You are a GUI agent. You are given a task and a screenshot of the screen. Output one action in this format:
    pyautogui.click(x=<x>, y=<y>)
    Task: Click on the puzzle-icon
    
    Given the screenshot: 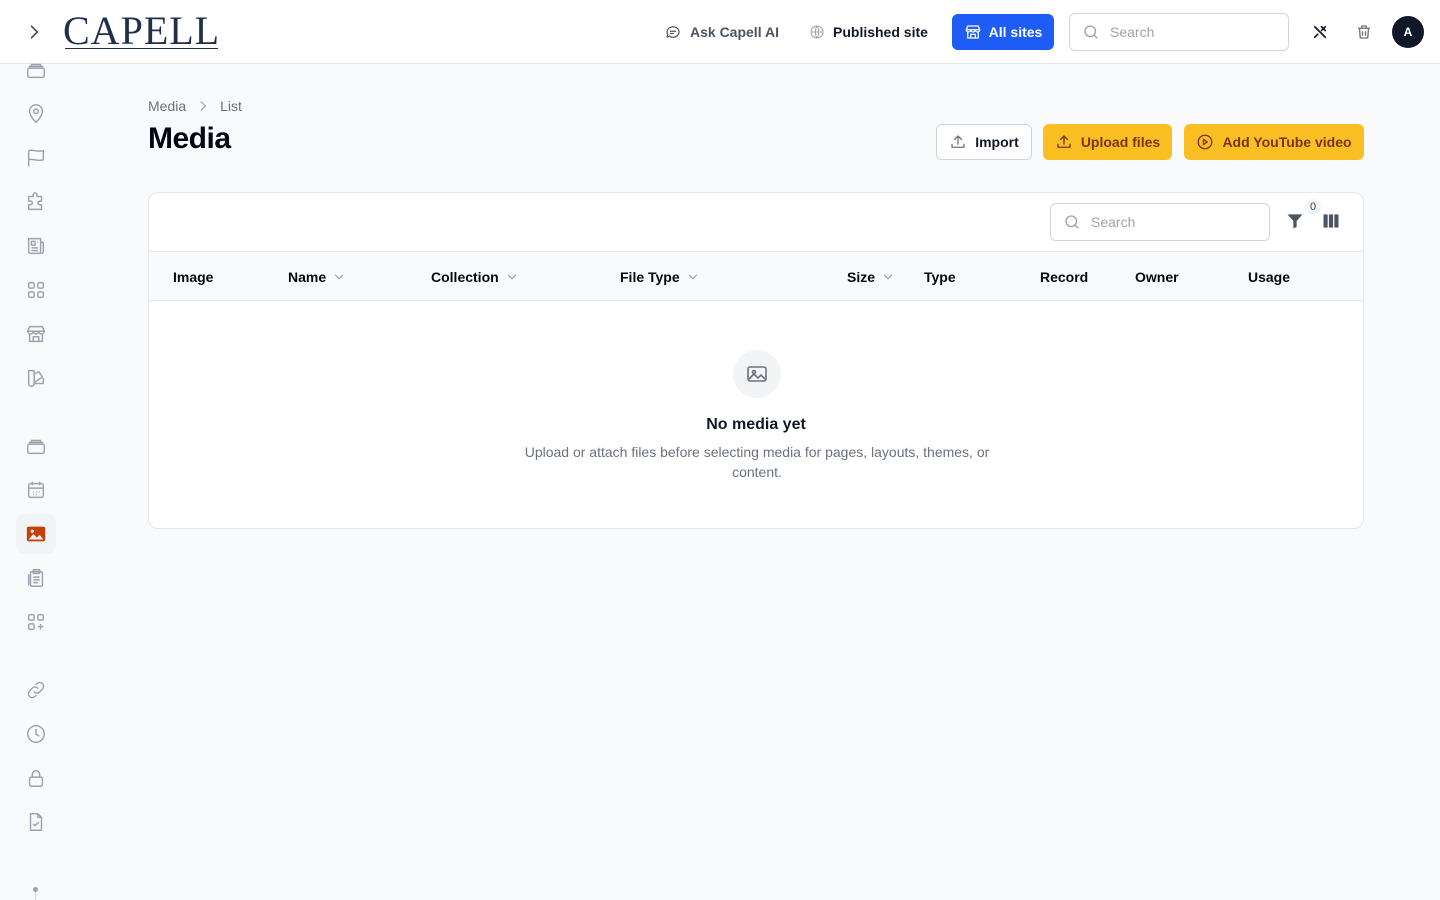 What is the action you would take?
    pyautogui.click(x=35, y=201)
    